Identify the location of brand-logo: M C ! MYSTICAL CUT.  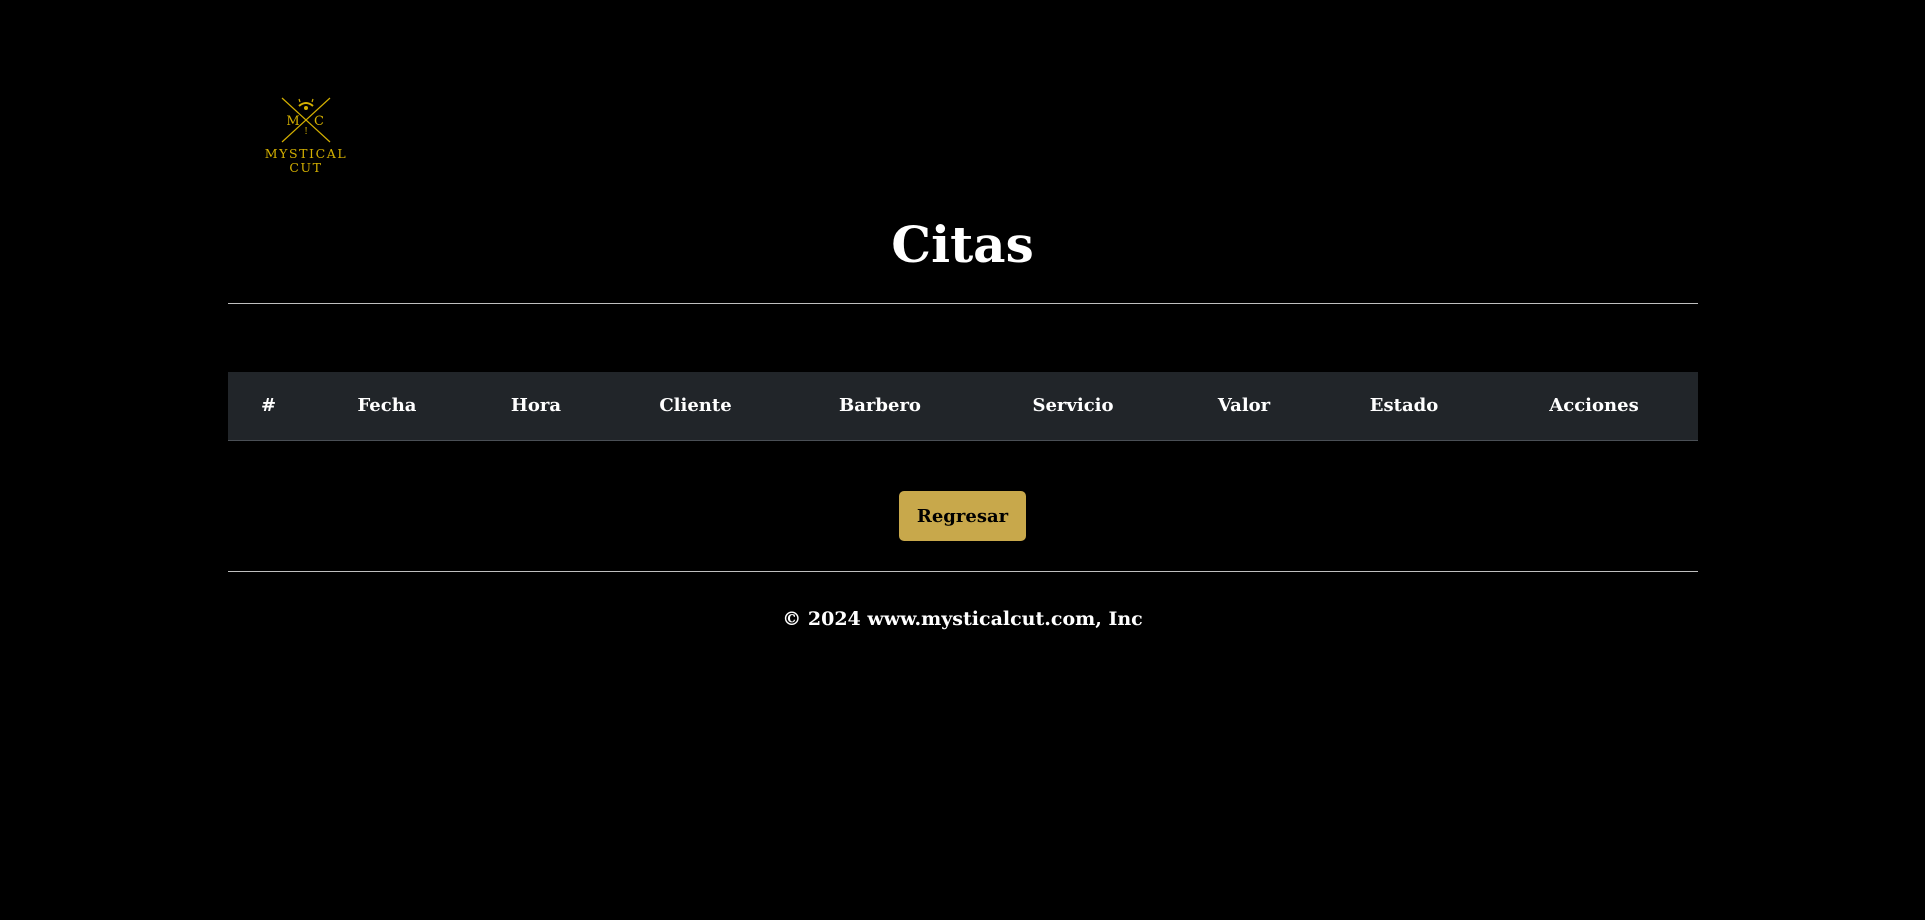
(306, 138).